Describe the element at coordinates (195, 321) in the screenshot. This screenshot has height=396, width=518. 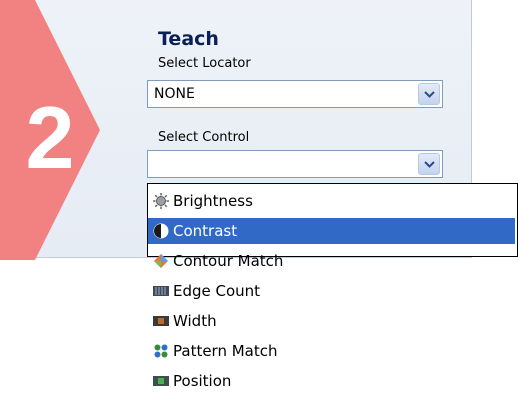
I see `option-label: Width` at that location.